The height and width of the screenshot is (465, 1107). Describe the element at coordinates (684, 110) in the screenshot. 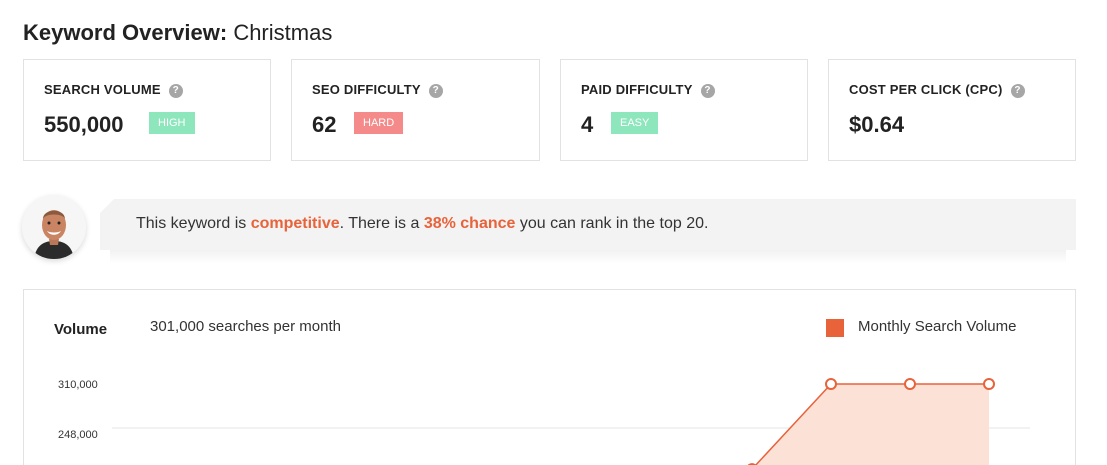

I see `paid-difficulty-card: PAID DIFFICULTY? 4 EASY` at that location.